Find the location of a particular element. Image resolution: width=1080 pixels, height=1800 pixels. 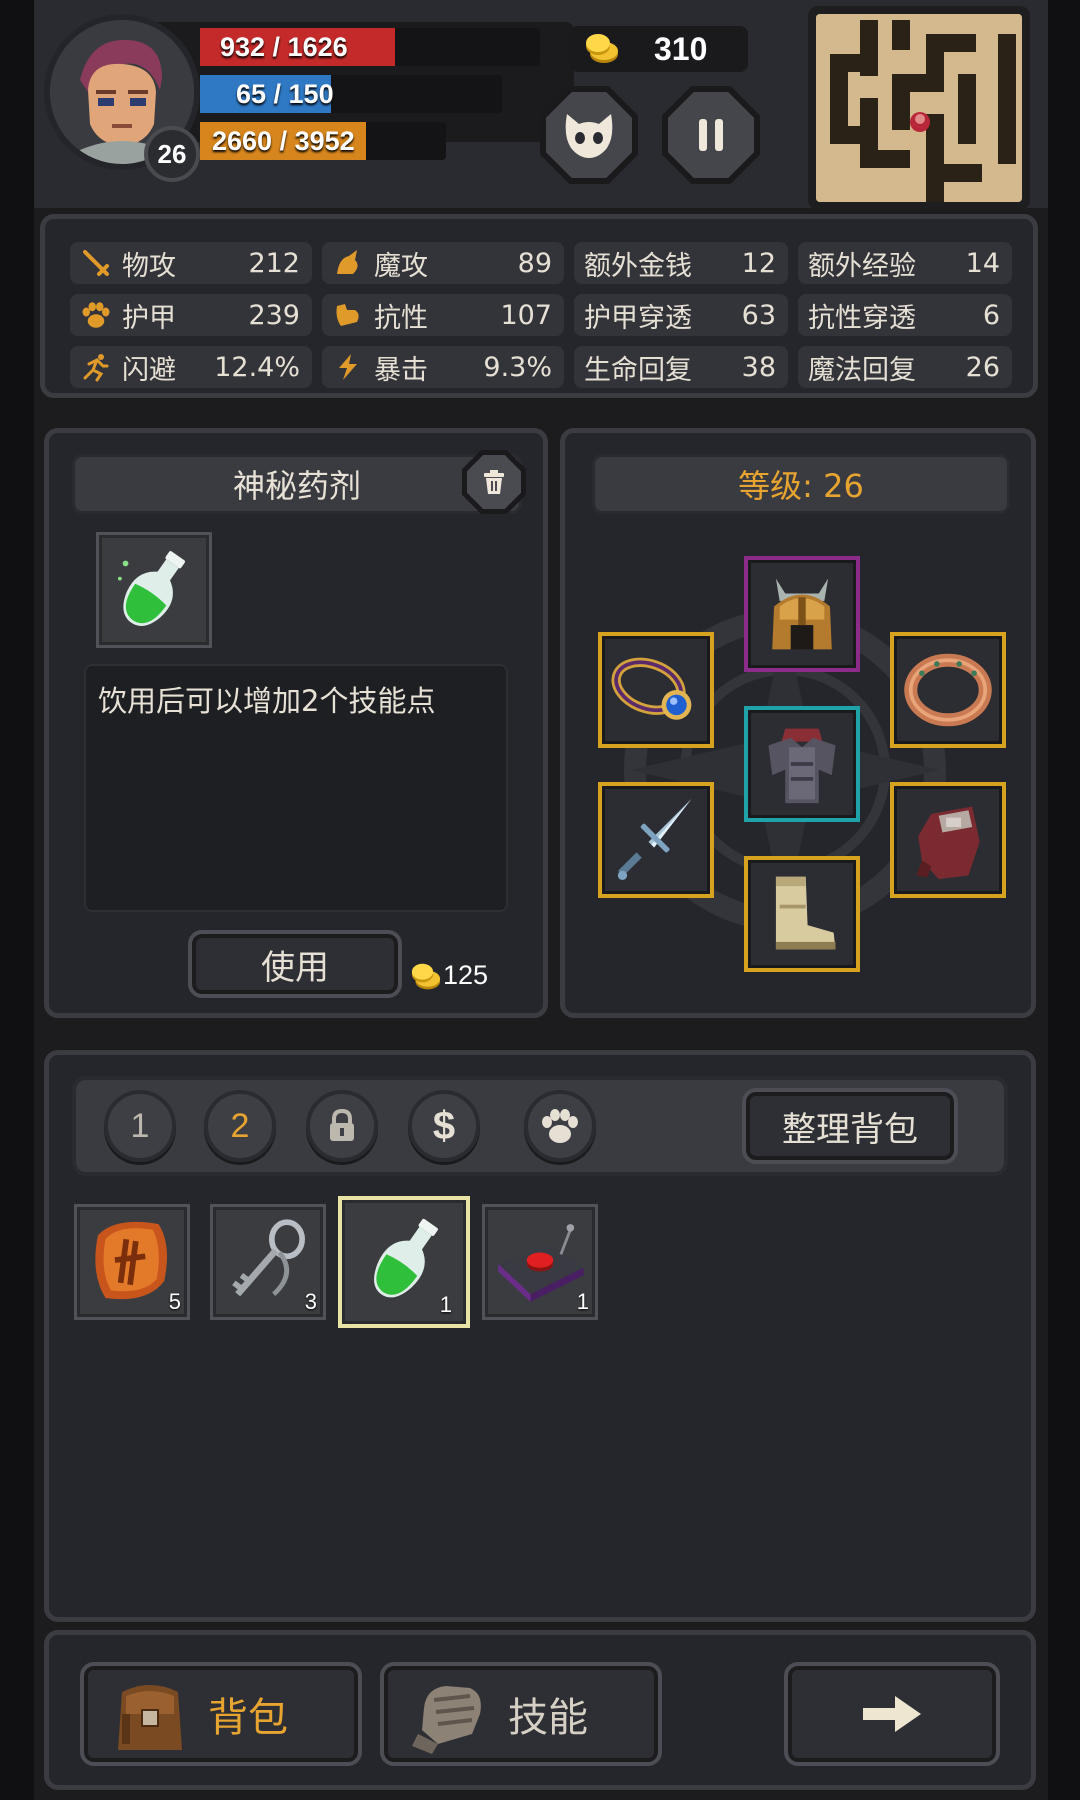

delete-item-button is located at coordinates (494, 482).